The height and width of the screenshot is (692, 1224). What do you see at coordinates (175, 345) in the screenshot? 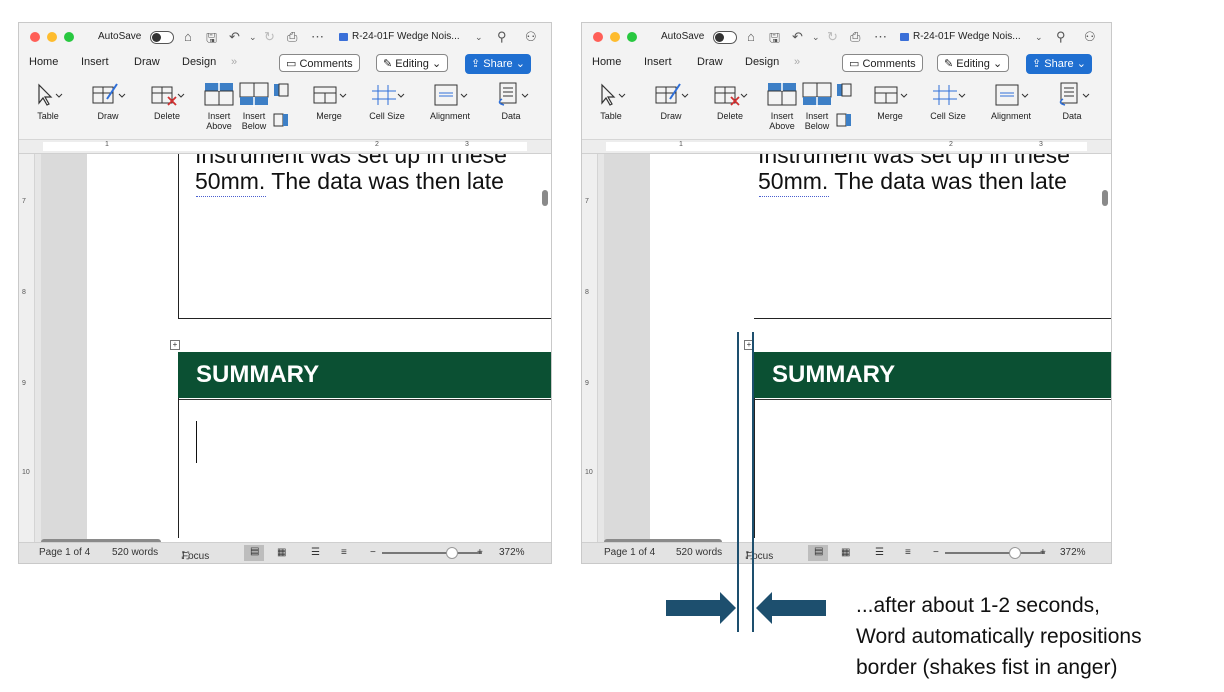
I see `table-move-handle: +` at bounding box center [175, 345].